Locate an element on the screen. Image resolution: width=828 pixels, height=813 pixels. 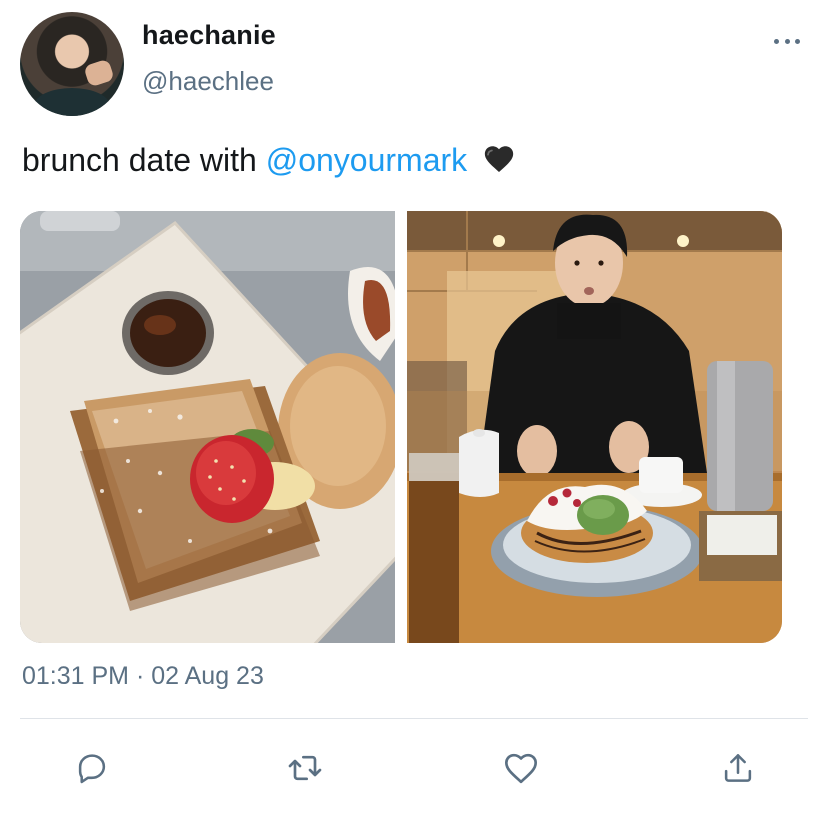
more-options-icon is located at coordinates (787, 41).